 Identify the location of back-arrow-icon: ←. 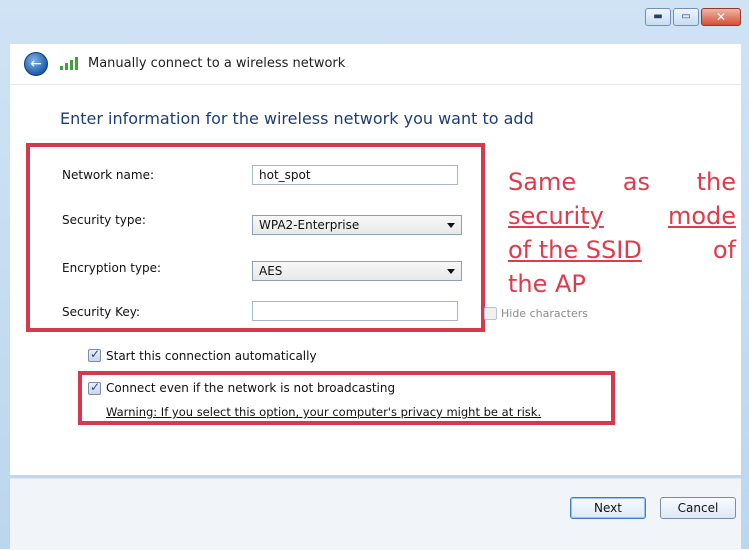
(36, 64).